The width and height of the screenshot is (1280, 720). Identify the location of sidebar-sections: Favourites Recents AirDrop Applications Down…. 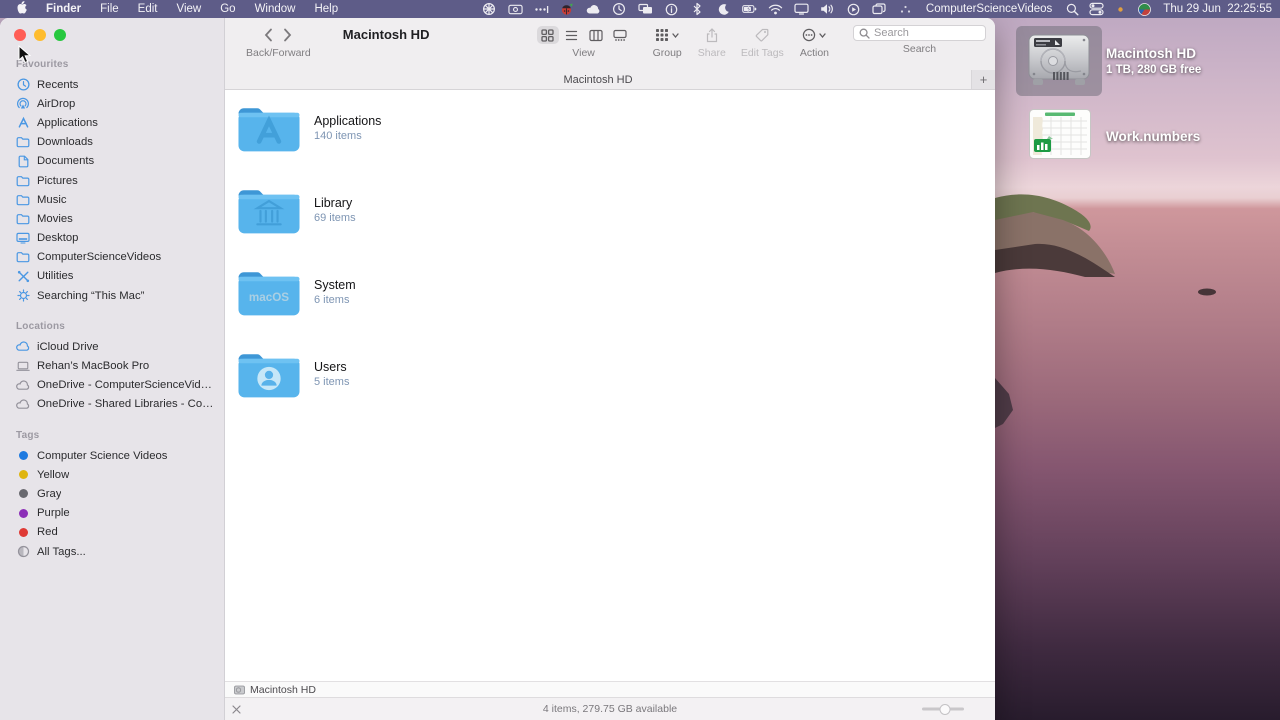
(112, 301).